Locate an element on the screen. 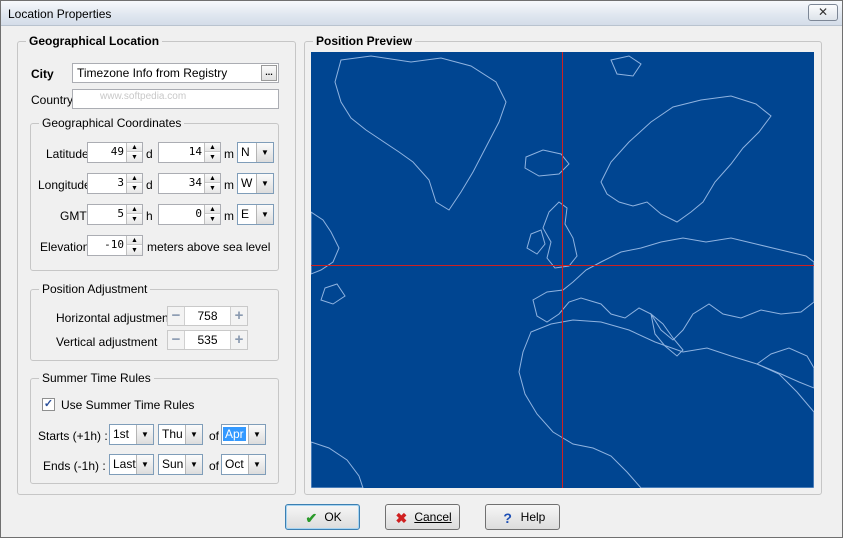 Image resolution: width=843 pixels, height=538 pixels. longitude-minutes-spinner: 34 ▲ ▼ is located at coordinates (189, 183).